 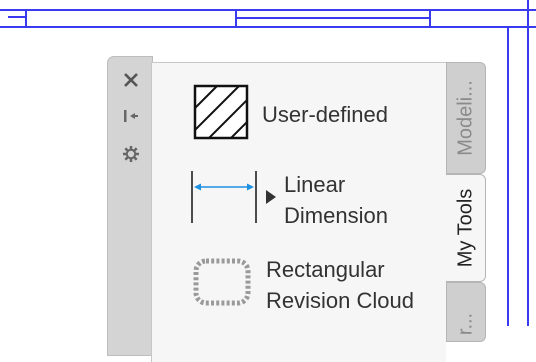 I want to click on tab-label: My Tools, so click(x=465, y=228).